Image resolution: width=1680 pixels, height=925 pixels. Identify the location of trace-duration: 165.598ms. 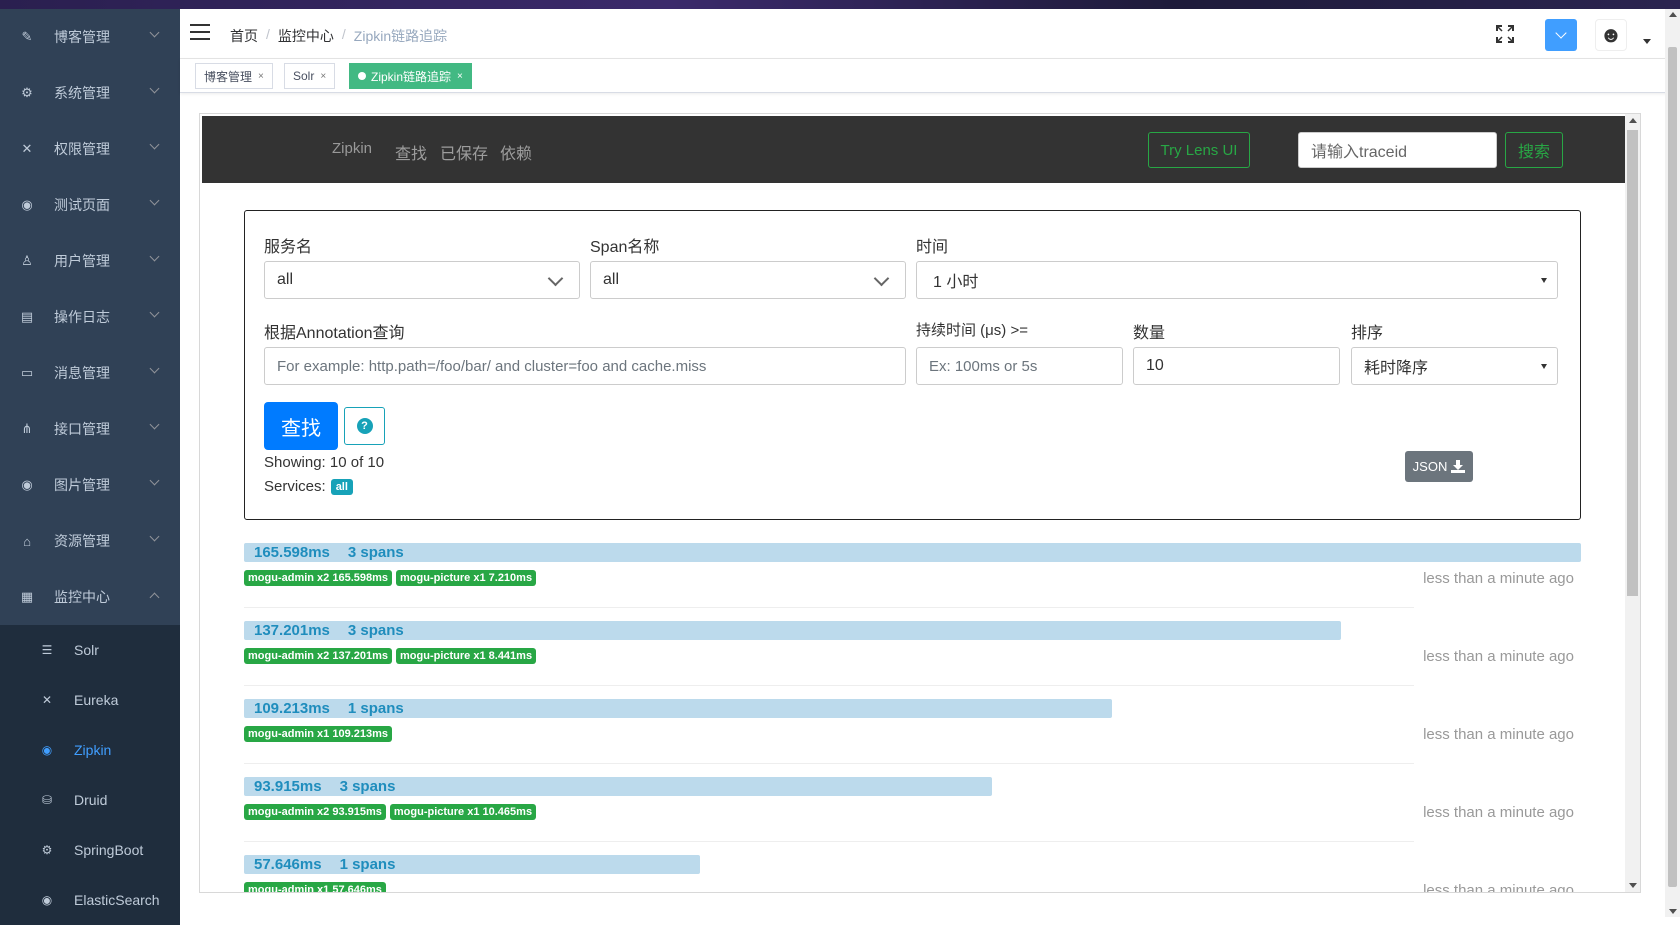
(292, 552).